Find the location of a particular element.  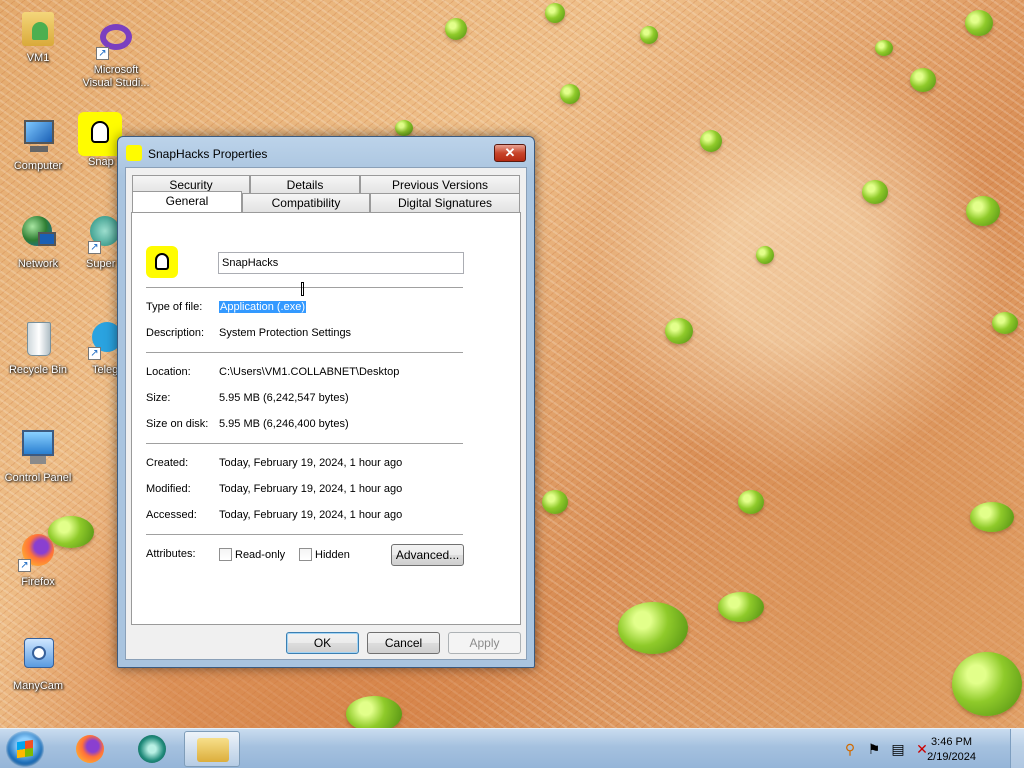

tab-general: General is located at coordinates (187, 201).